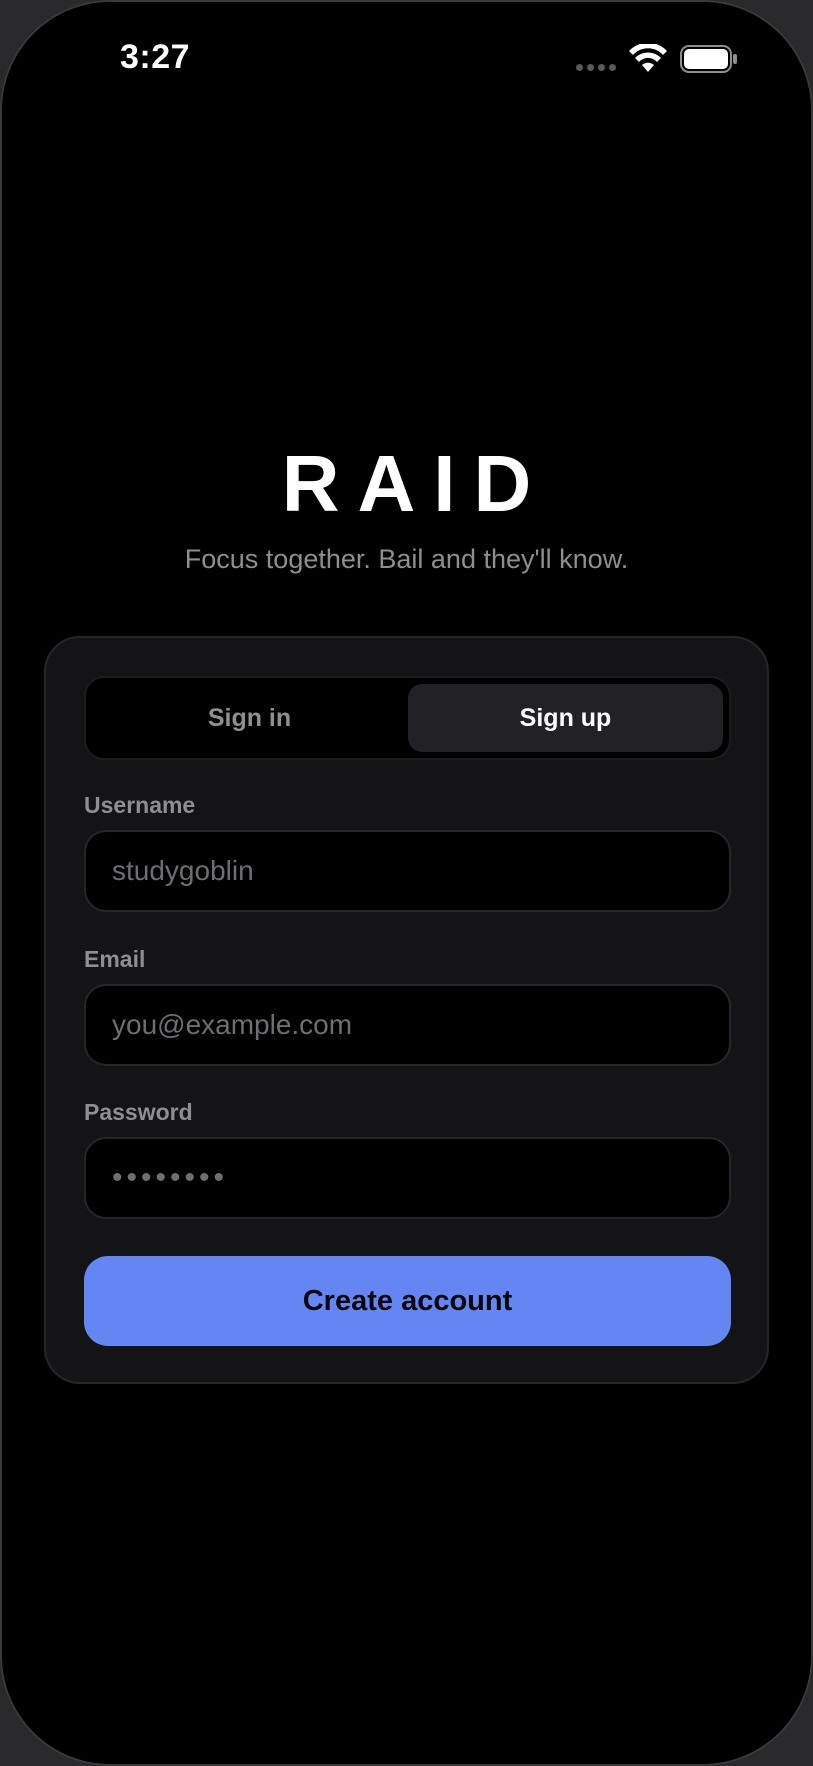 This screenshot has height=1766, width=813. Describe the element at coordinates (406, 559) in the screenshot. I see `app-tagline: Focus together. Bail and they'll know.` at that location.